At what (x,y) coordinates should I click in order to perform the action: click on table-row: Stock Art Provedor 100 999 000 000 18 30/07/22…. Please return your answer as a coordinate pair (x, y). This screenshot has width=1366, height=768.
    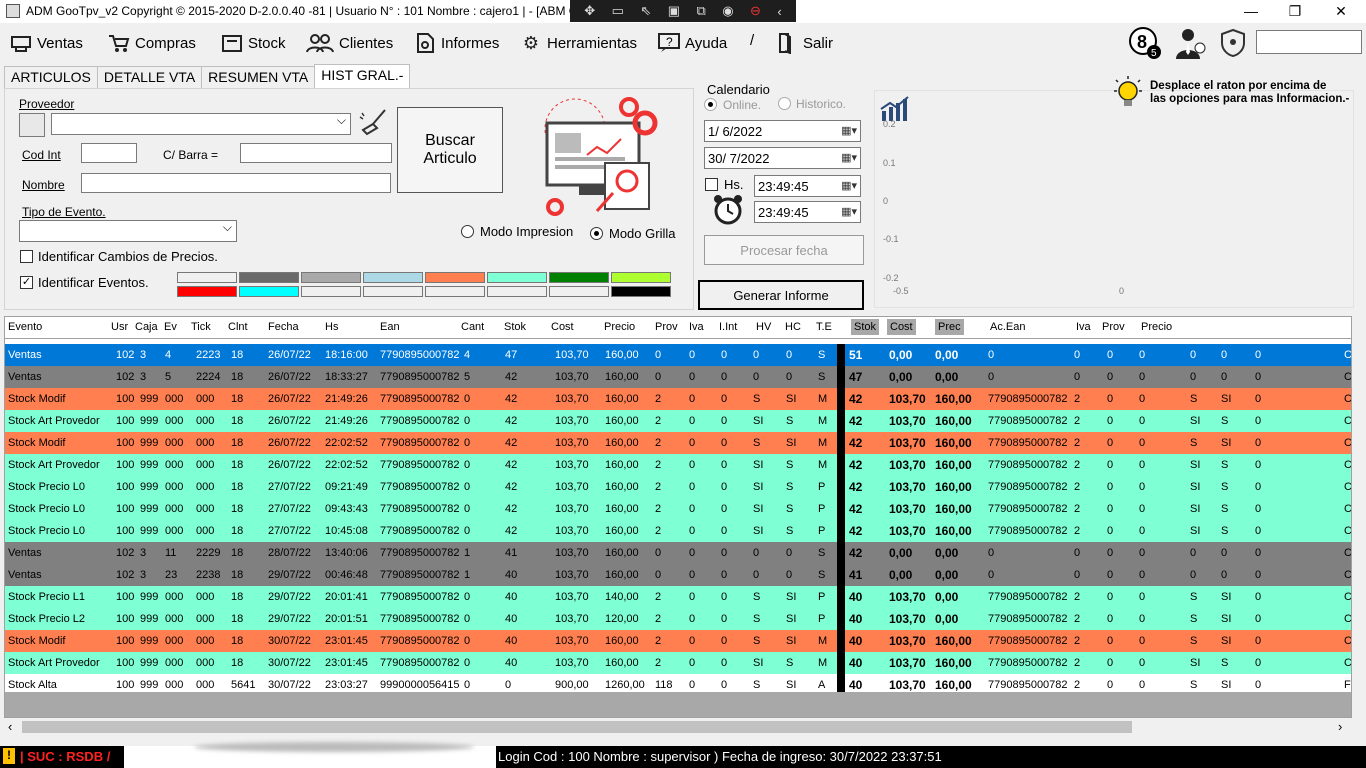
    Looking at the image, I should click on (678, 663).